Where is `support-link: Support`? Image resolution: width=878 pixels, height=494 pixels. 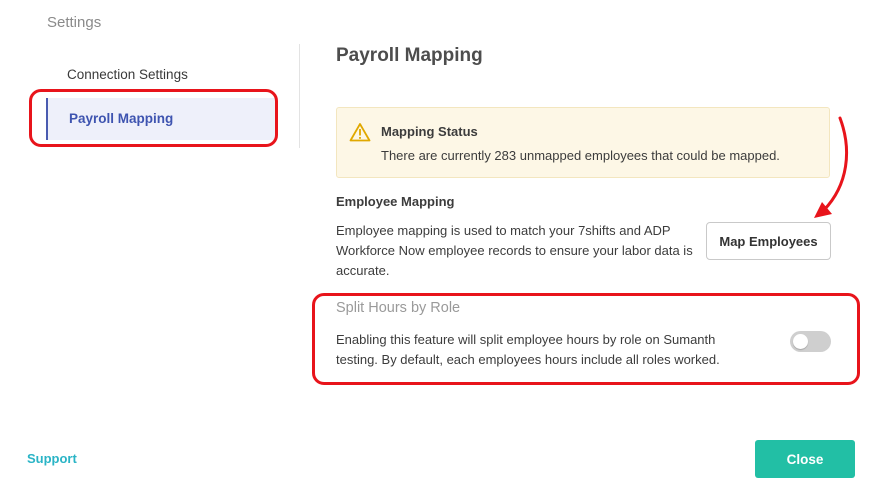
support-link: Support is located at coordinates (52, 458).